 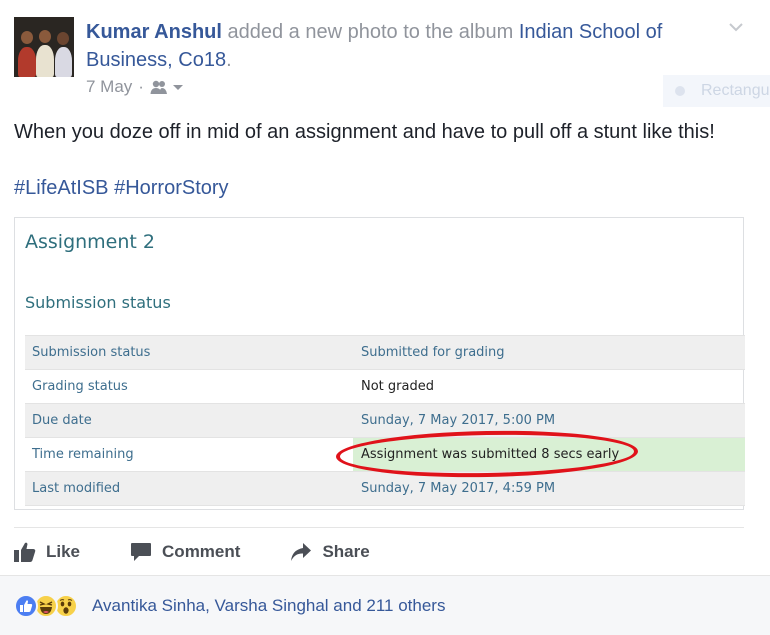 What do you see at coordinates (201, 551) in the screenshot?
I see `comment-label: Comment` at bounding box center [201, 551].